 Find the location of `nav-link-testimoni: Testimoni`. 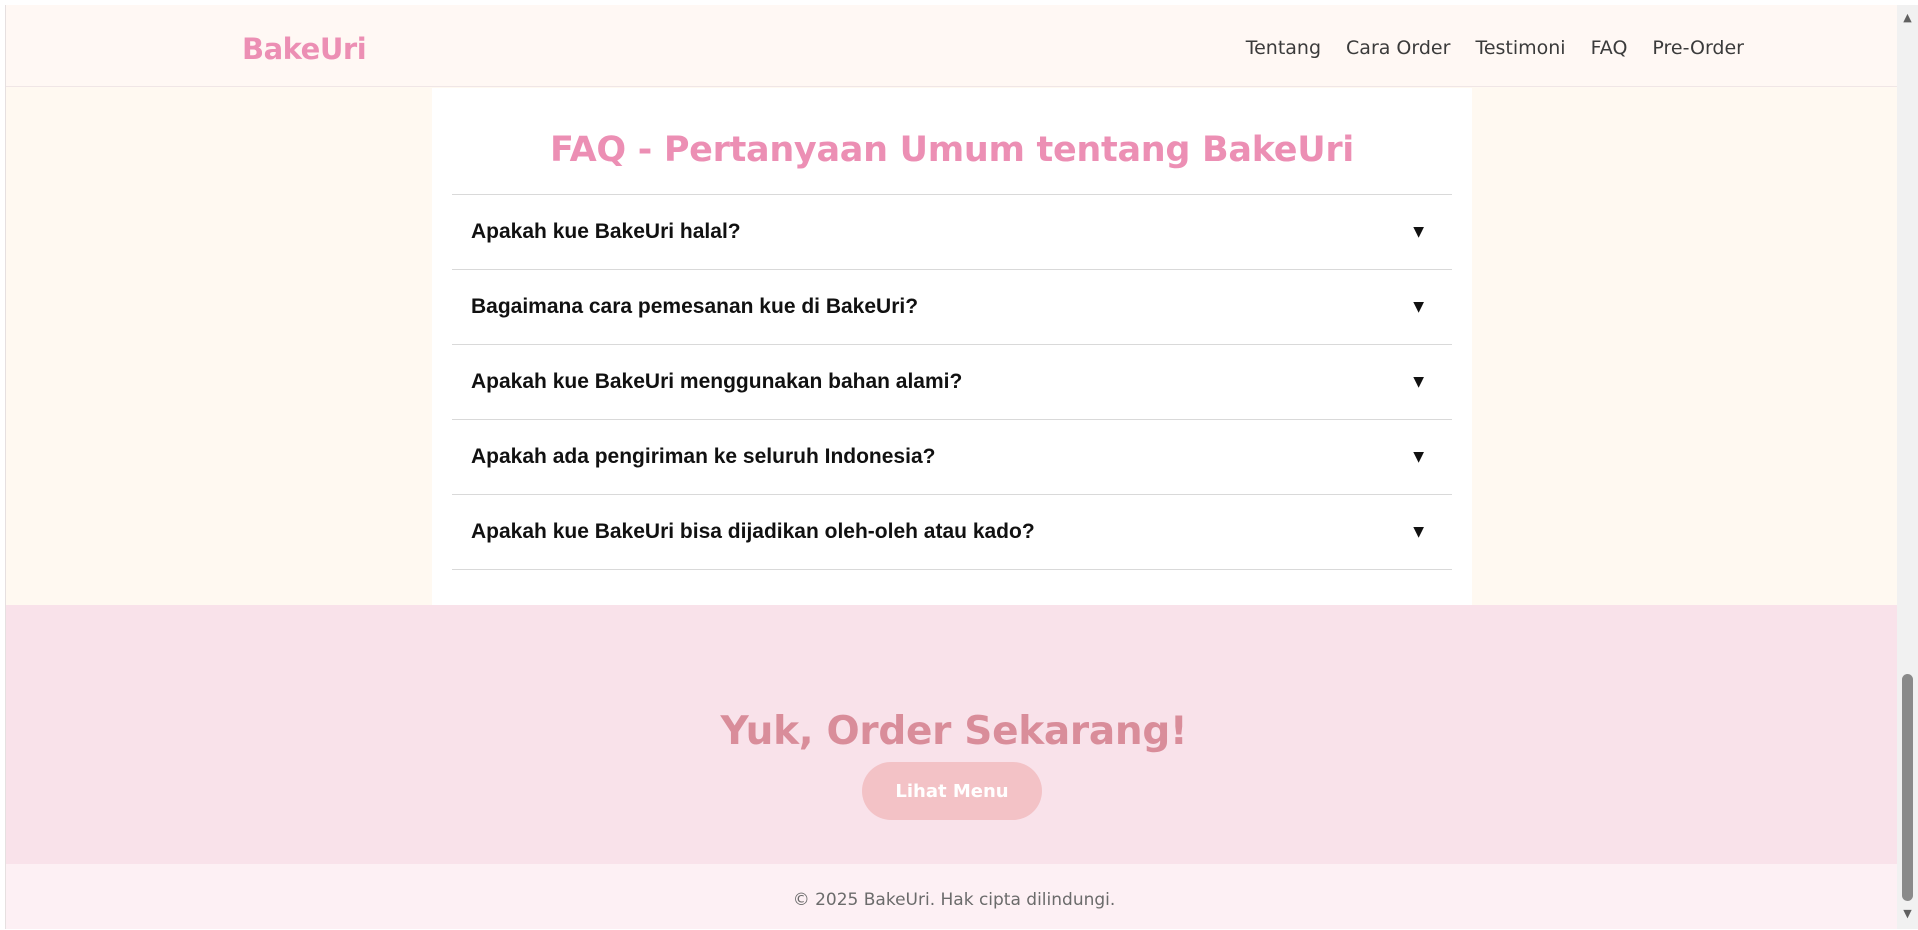

nav-link-testimoni: Testimoni is located at coordinates (1520, 48).